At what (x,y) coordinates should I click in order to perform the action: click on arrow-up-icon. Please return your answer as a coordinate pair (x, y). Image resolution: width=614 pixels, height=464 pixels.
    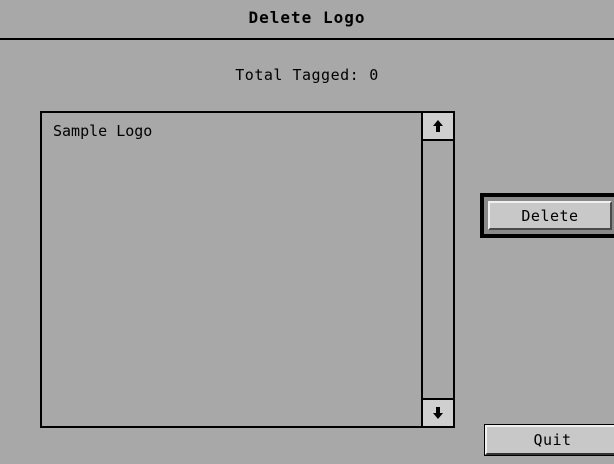
    Looking at the image, I should click on (438, 126).